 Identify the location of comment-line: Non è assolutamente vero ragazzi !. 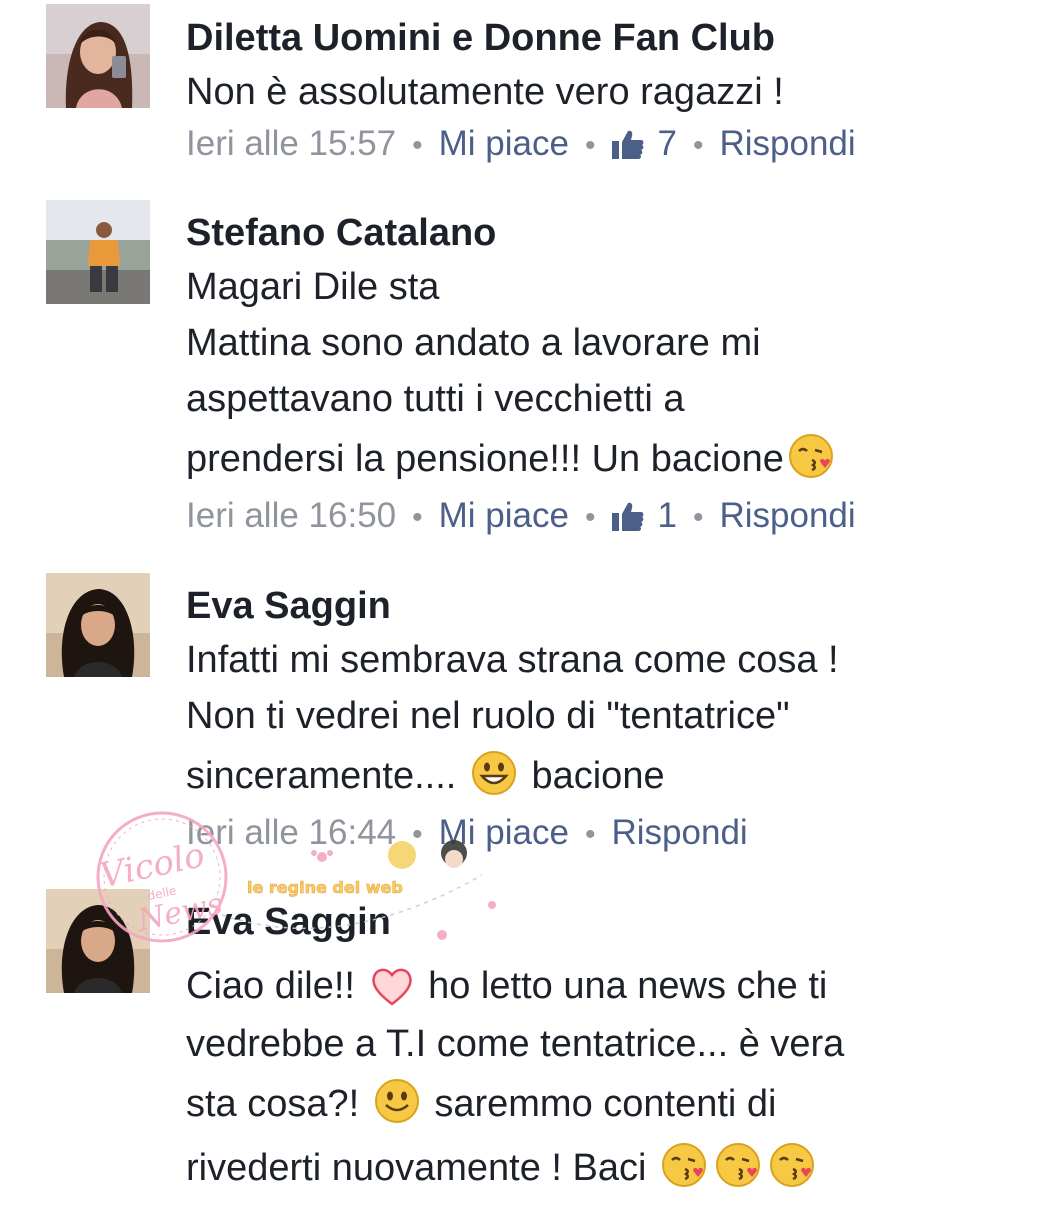
(485, 92).